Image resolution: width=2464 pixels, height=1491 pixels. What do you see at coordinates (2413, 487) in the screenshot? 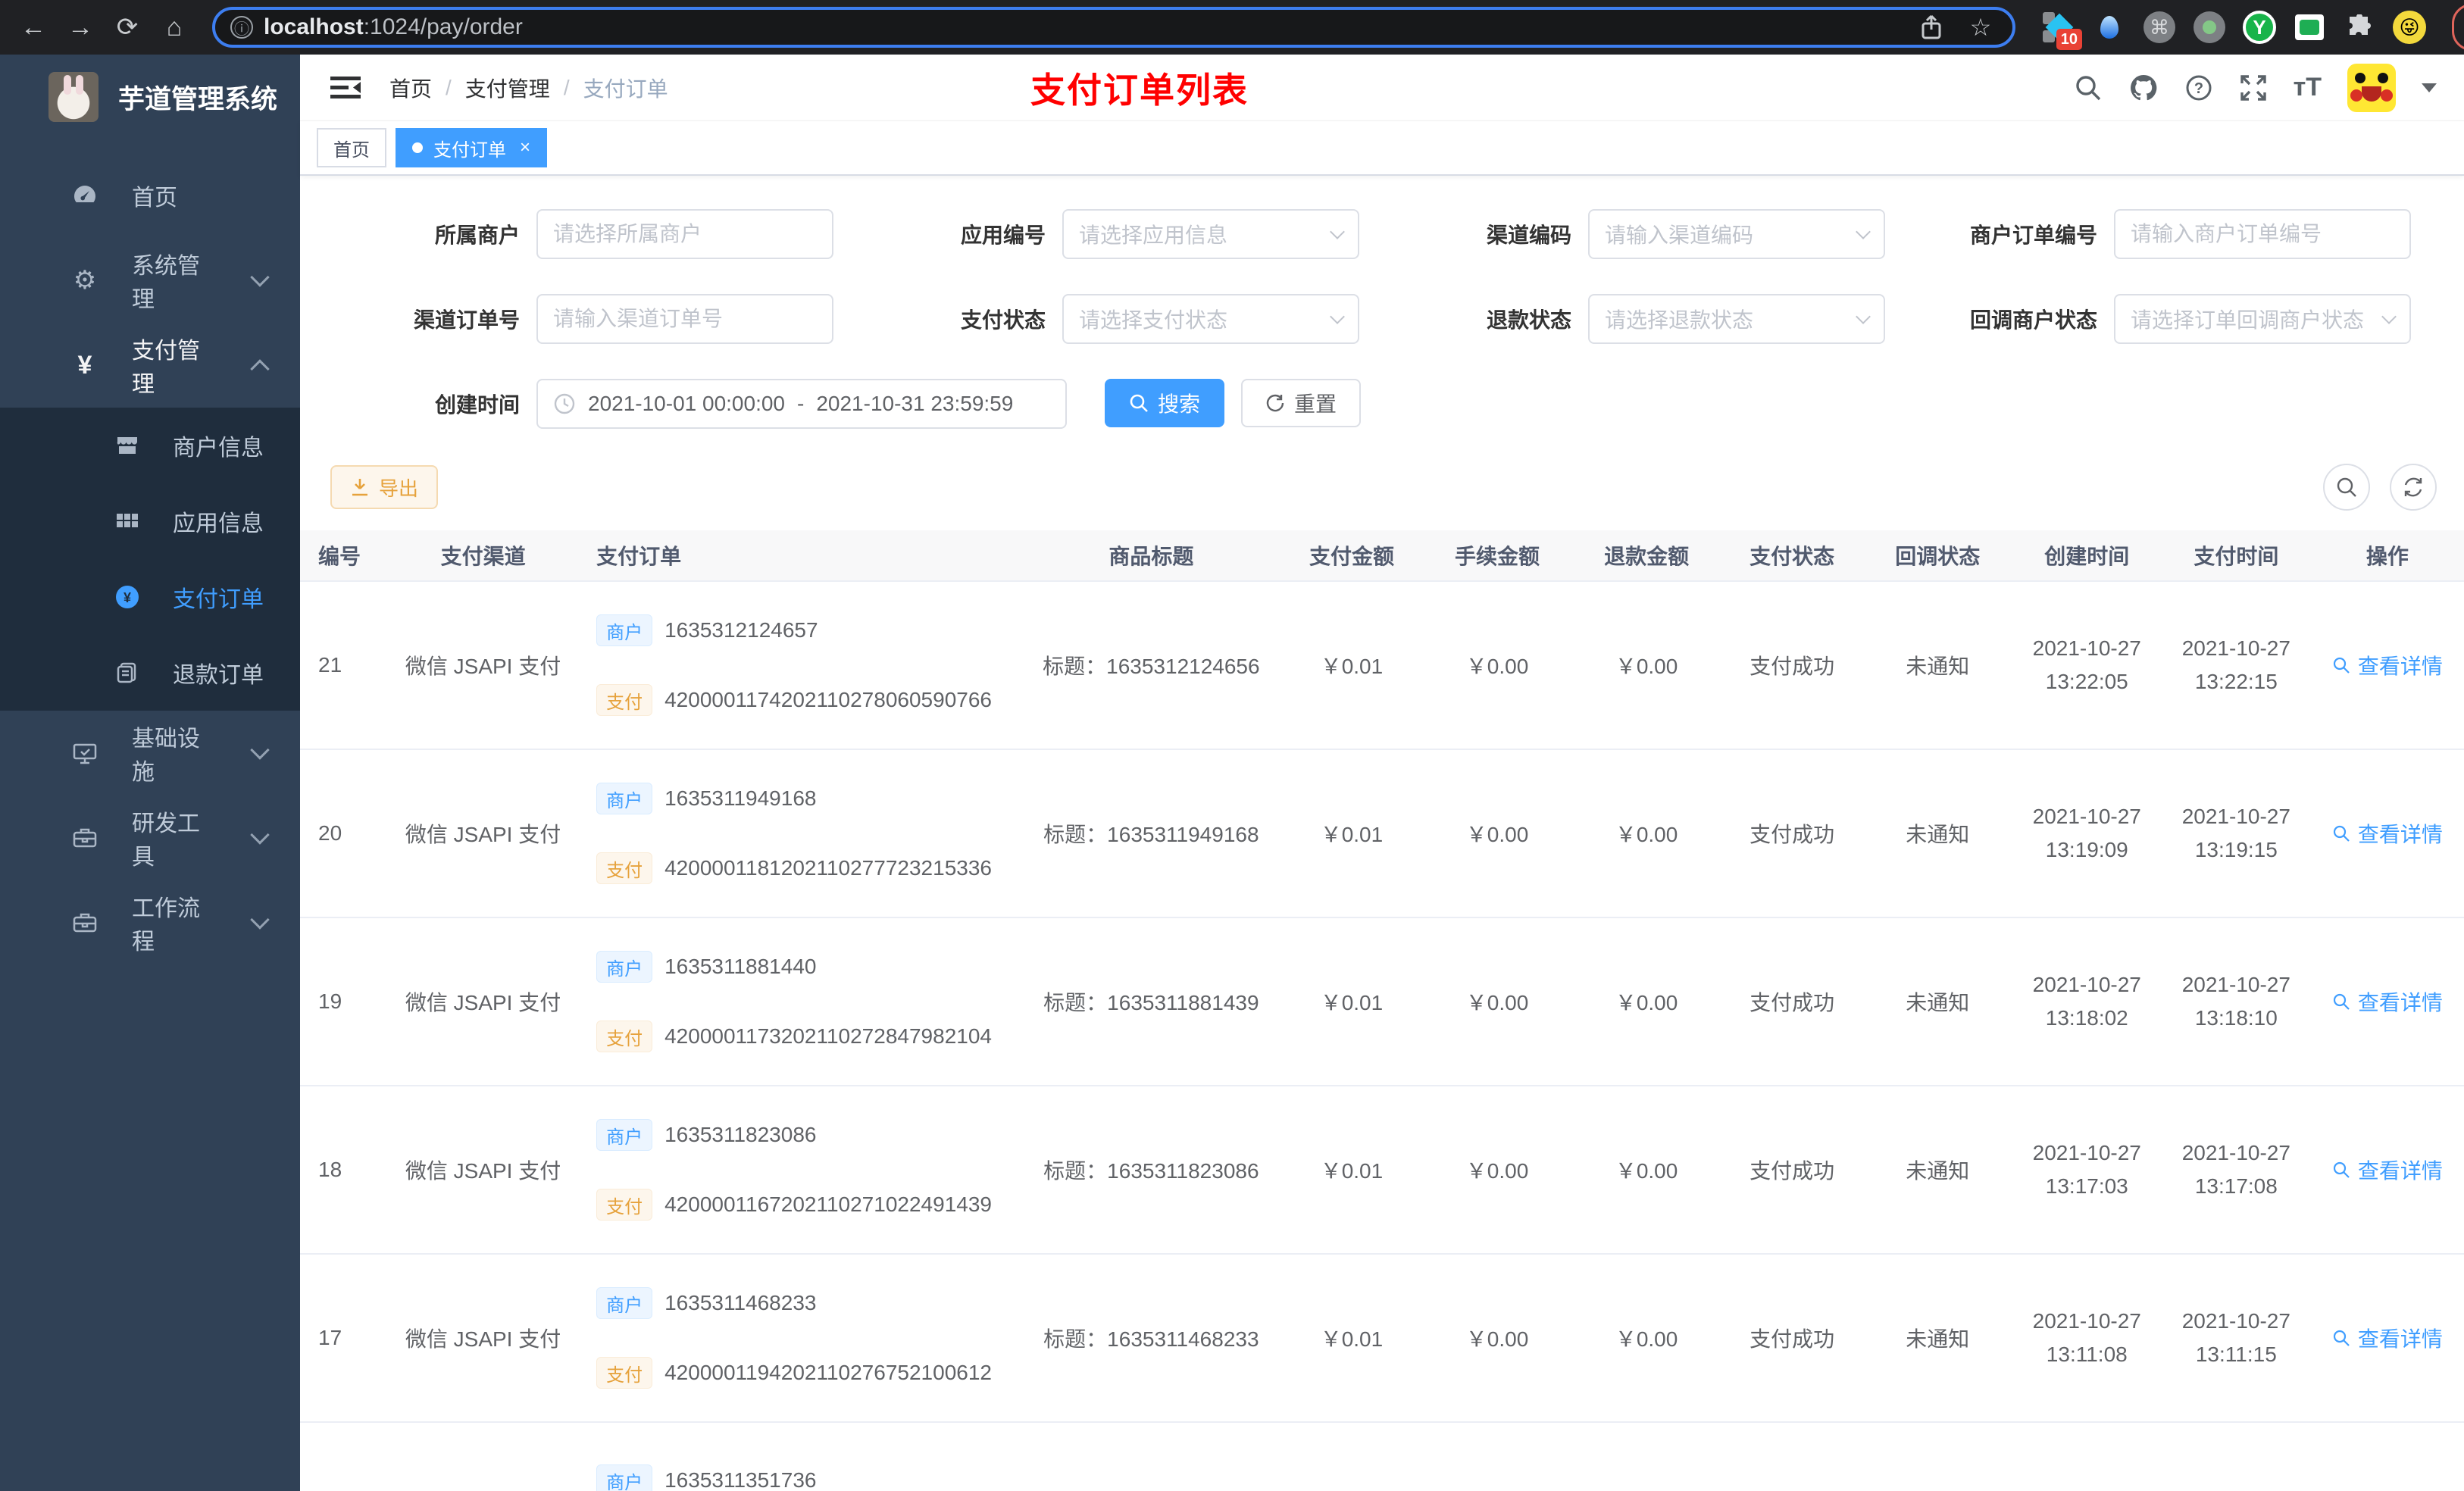
I see `refresh-table-button` at bounding box center [2413, 487].